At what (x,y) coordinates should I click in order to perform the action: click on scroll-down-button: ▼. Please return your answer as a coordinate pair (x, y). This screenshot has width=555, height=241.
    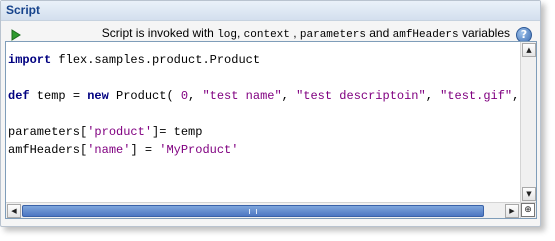
    Looking at the image, I should click on (529, 194).